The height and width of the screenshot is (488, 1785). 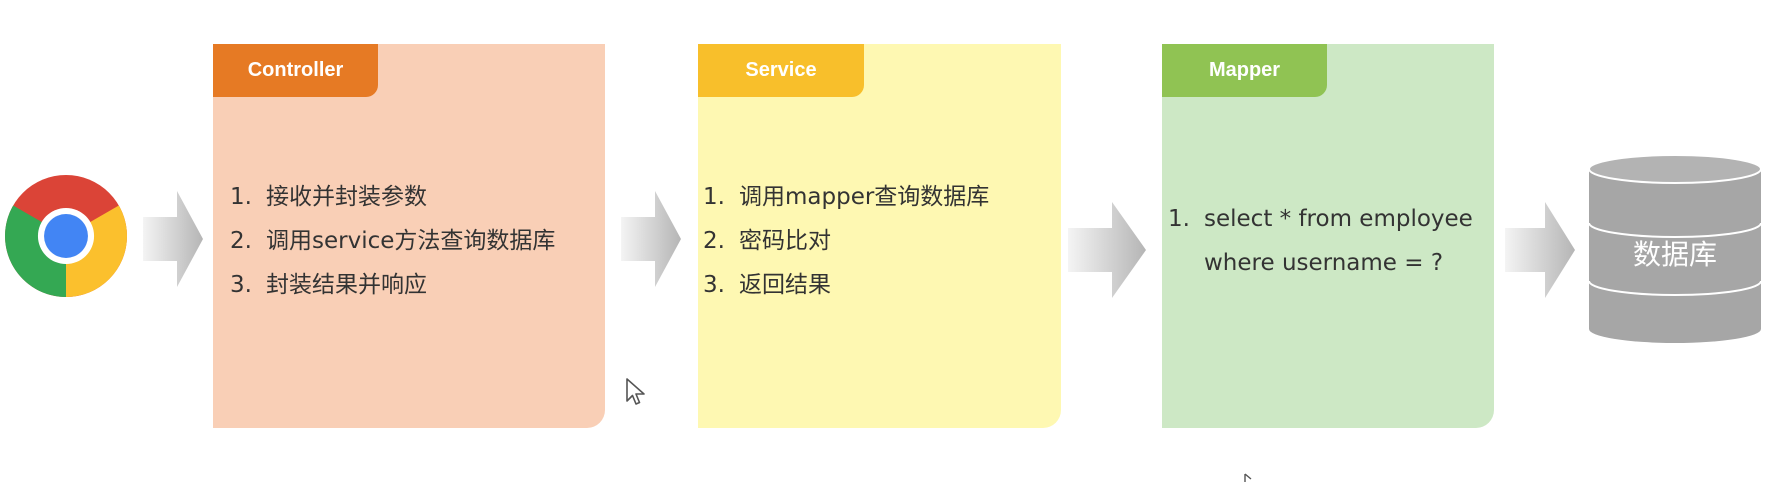 I want to click on service-step: 3. 返回结果, so click(x=767, y=285).